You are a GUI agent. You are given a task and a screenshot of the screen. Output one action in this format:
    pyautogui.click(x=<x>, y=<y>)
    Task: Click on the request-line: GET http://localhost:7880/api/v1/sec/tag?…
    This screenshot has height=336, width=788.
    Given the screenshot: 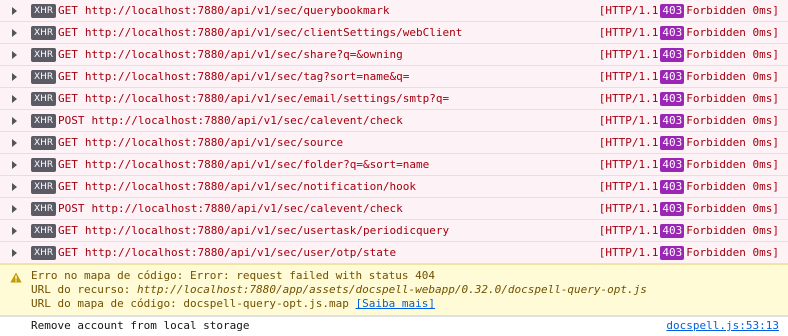 What is the action you would take?
    pyautogui.click(x=233, y=77)
    